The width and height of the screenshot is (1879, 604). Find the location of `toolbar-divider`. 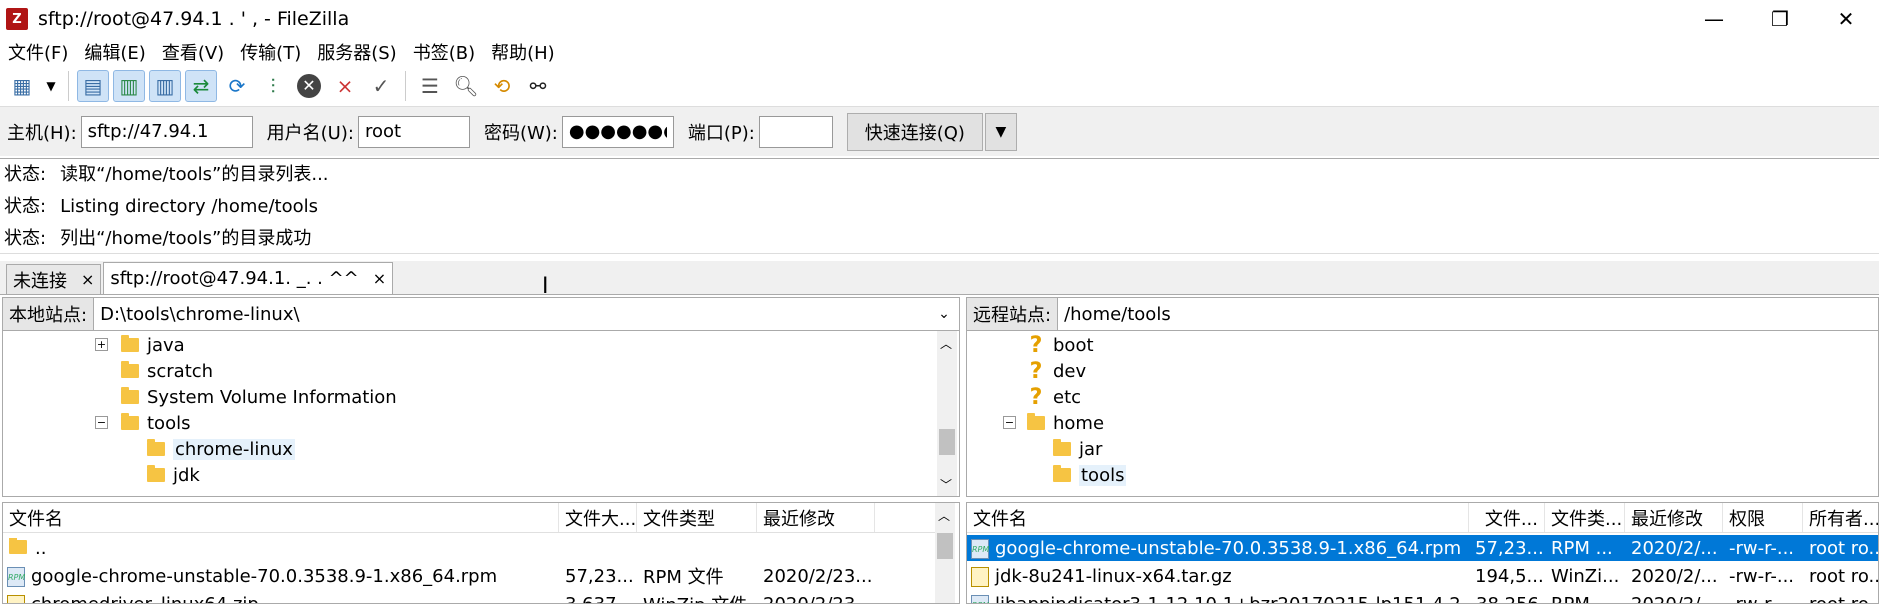

toolbar-divider is located at coordinates (405, 86).